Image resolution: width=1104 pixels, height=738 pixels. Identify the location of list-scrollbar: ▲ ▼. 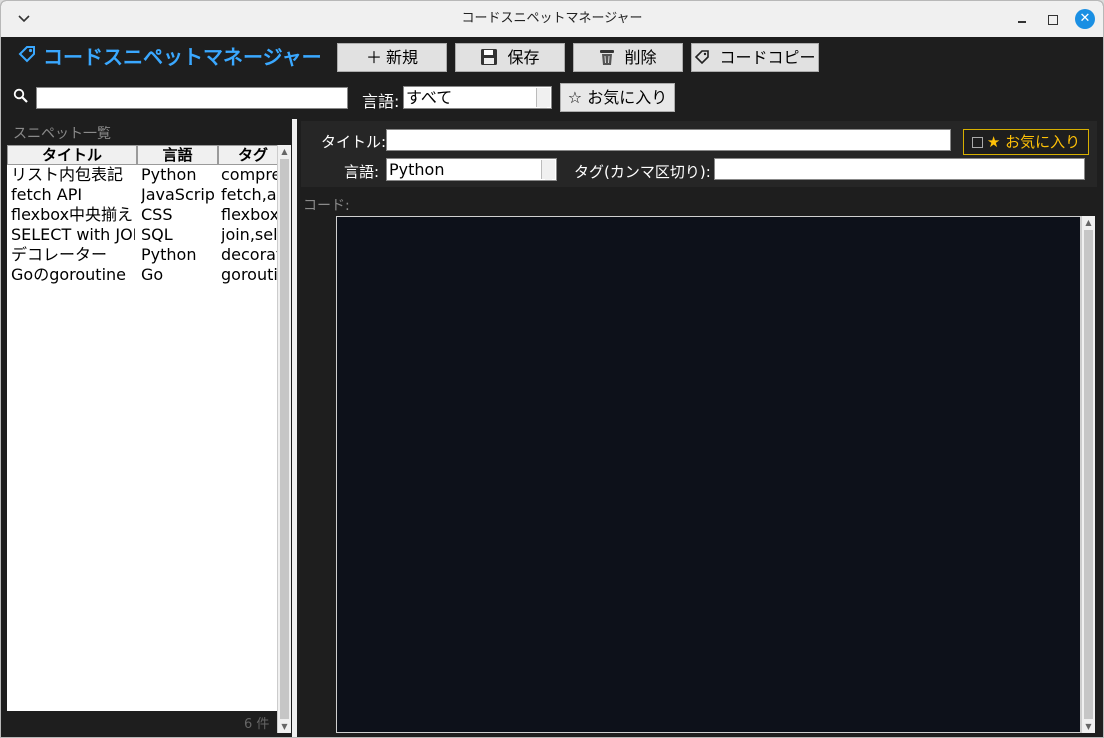
(284, 439).